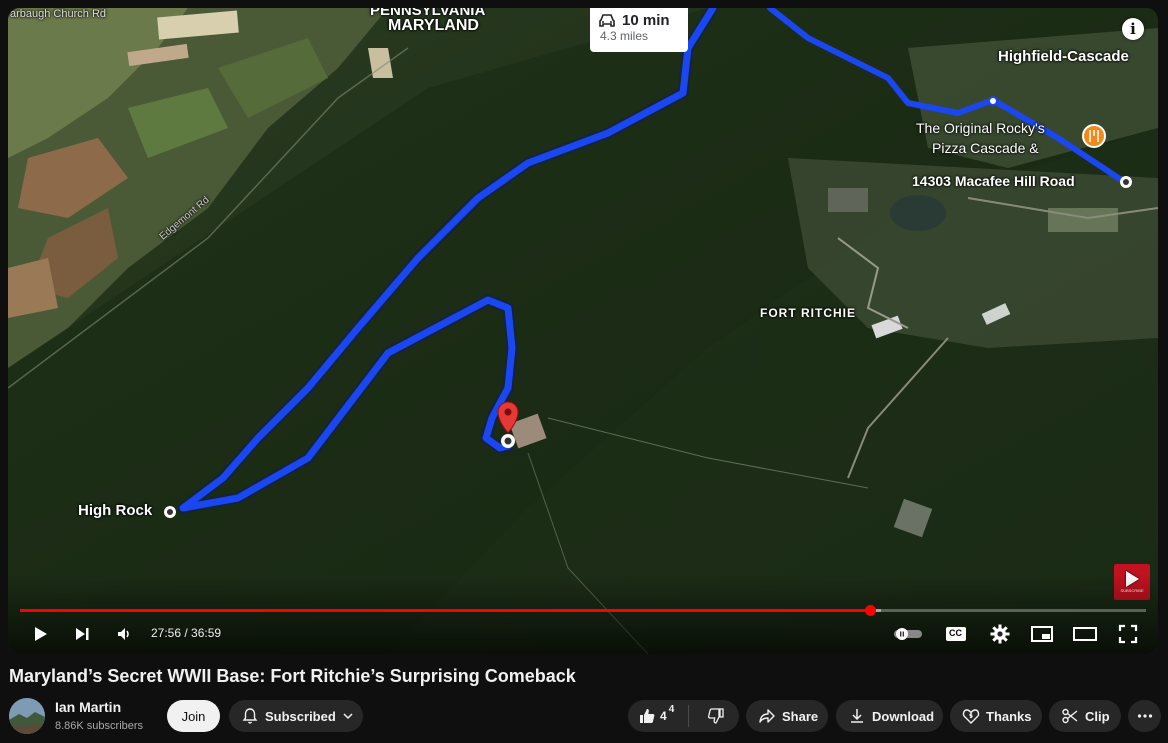 The width and height of the screenshot is (1168, 743). Describe the element at coordinates (993, 181) in the screenshot. I see `map-label-address: 14303 Macafee Hill Road` at that location.